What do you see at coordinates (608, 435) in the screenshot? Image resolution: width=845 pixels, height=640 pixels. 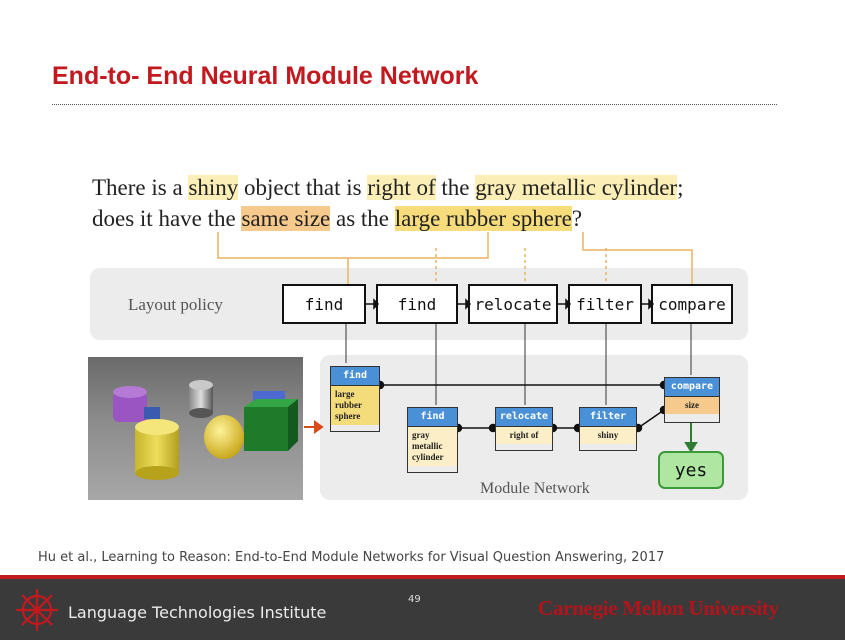 I see `module-arg: shiny` at bounding box center [608, 435].